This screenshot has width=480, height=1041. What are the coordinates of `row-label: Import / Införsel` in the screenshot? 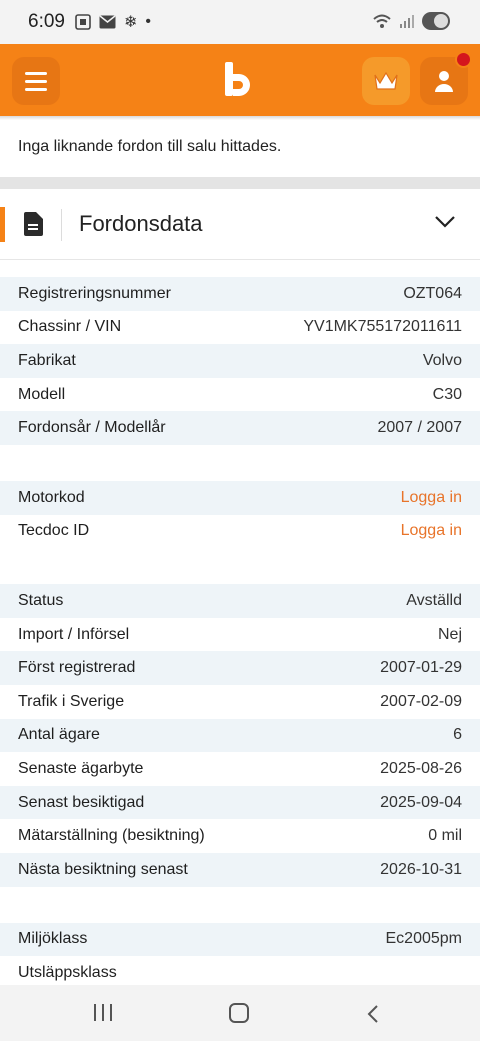 It's located at (74, 634).